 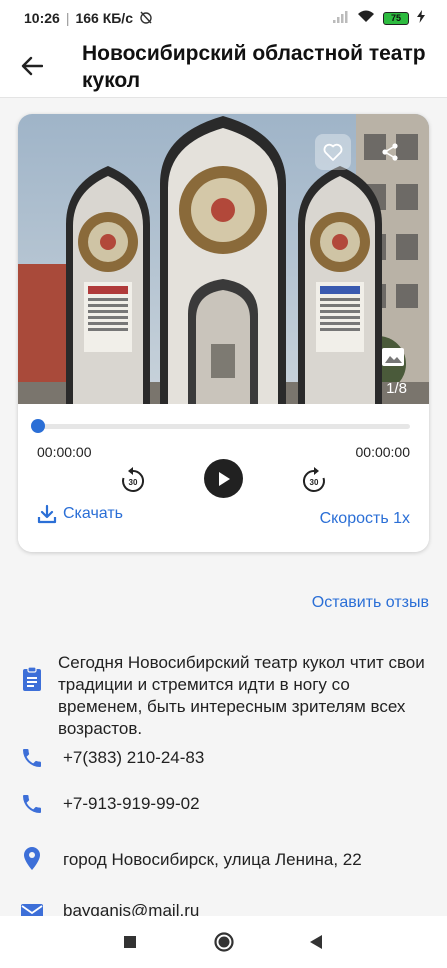 I want to click on phone-2-link: +7-913-919-99-02, so click(x=131, y=804).